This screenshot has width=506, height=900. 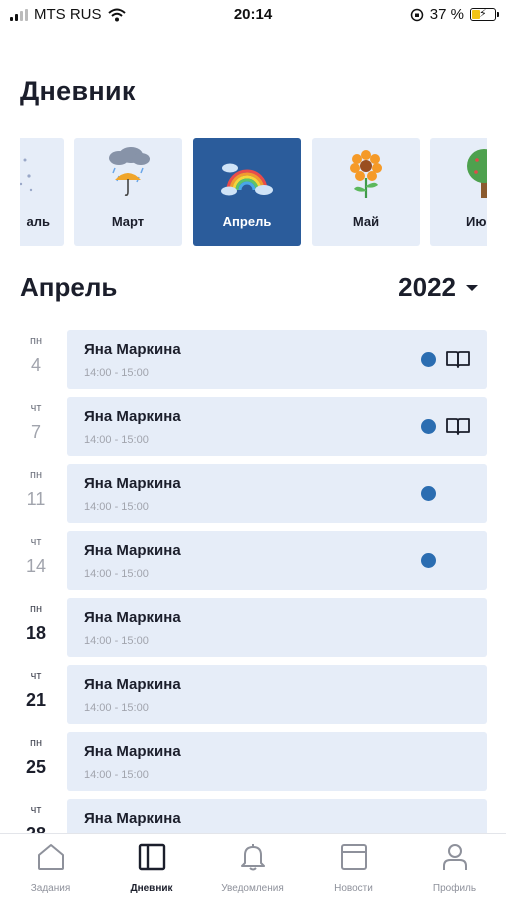 What do you see at coordinates (36, 767) in the screenshot?
I see `day-number: 25` at bounding box center [36, 767].